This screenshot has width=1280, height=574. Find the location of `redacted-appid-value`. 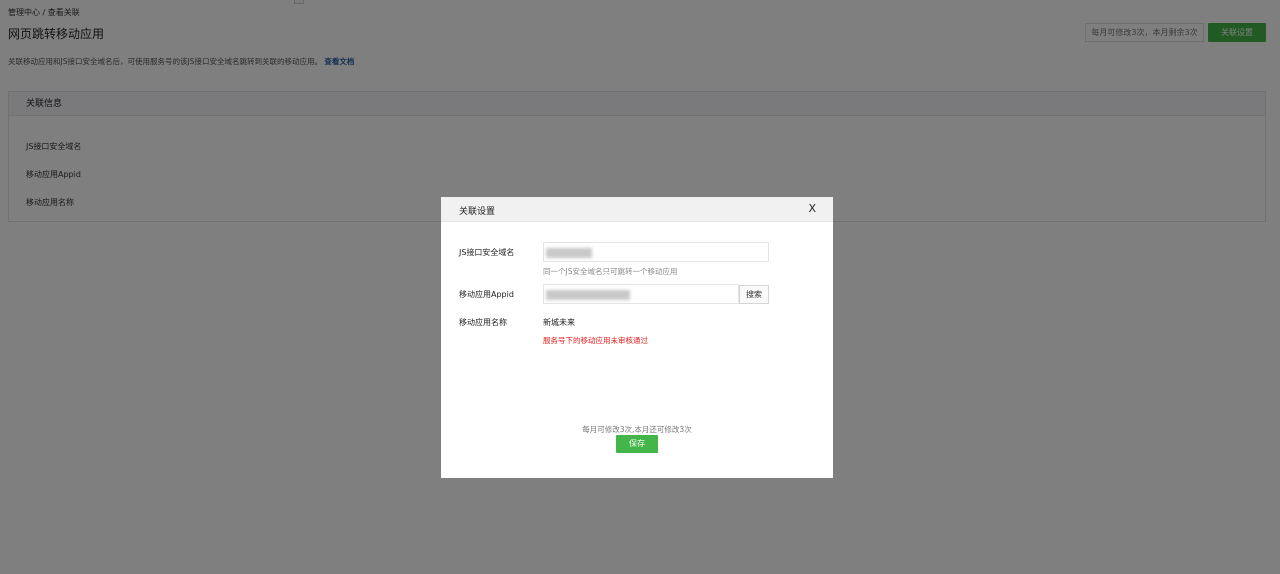

redacted-appid-value is located at coordinates (588, 295).